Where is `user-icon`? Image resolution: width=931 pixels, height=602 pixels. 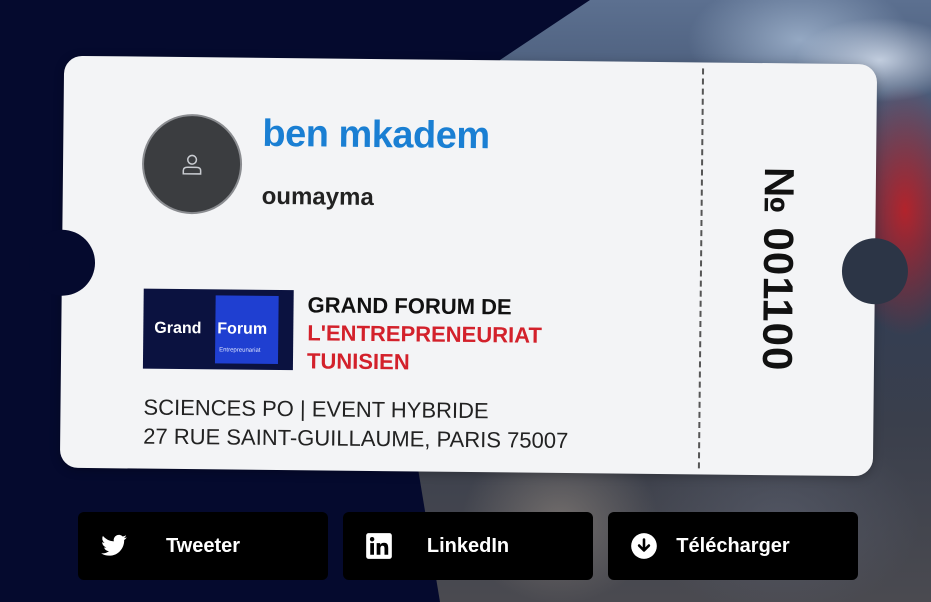 user-icon is located at coordinates (192, 164).